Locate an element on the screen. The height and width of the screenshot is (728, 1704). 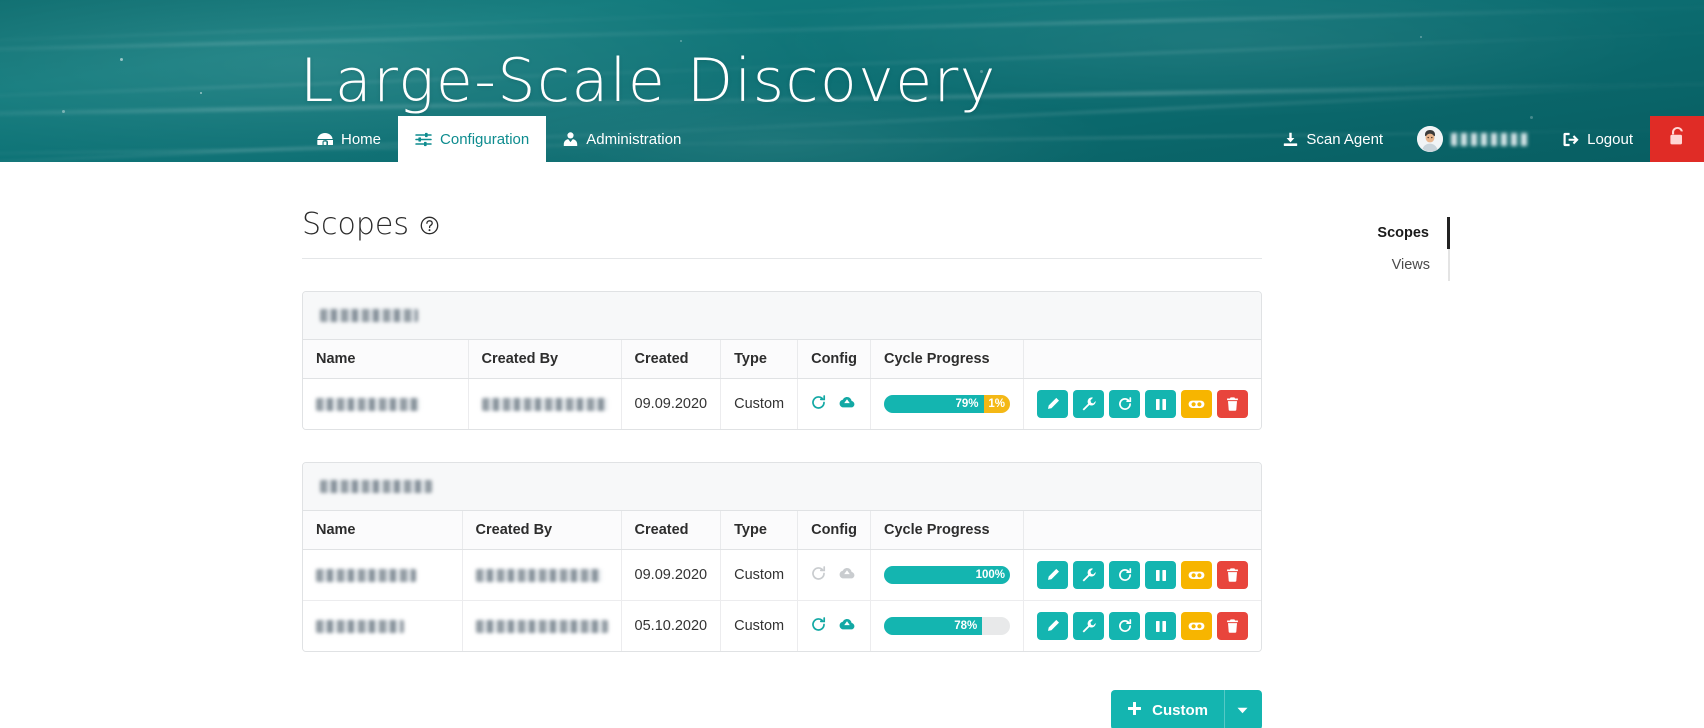
progress-bar: 100% is located at coordinates (947, 575).